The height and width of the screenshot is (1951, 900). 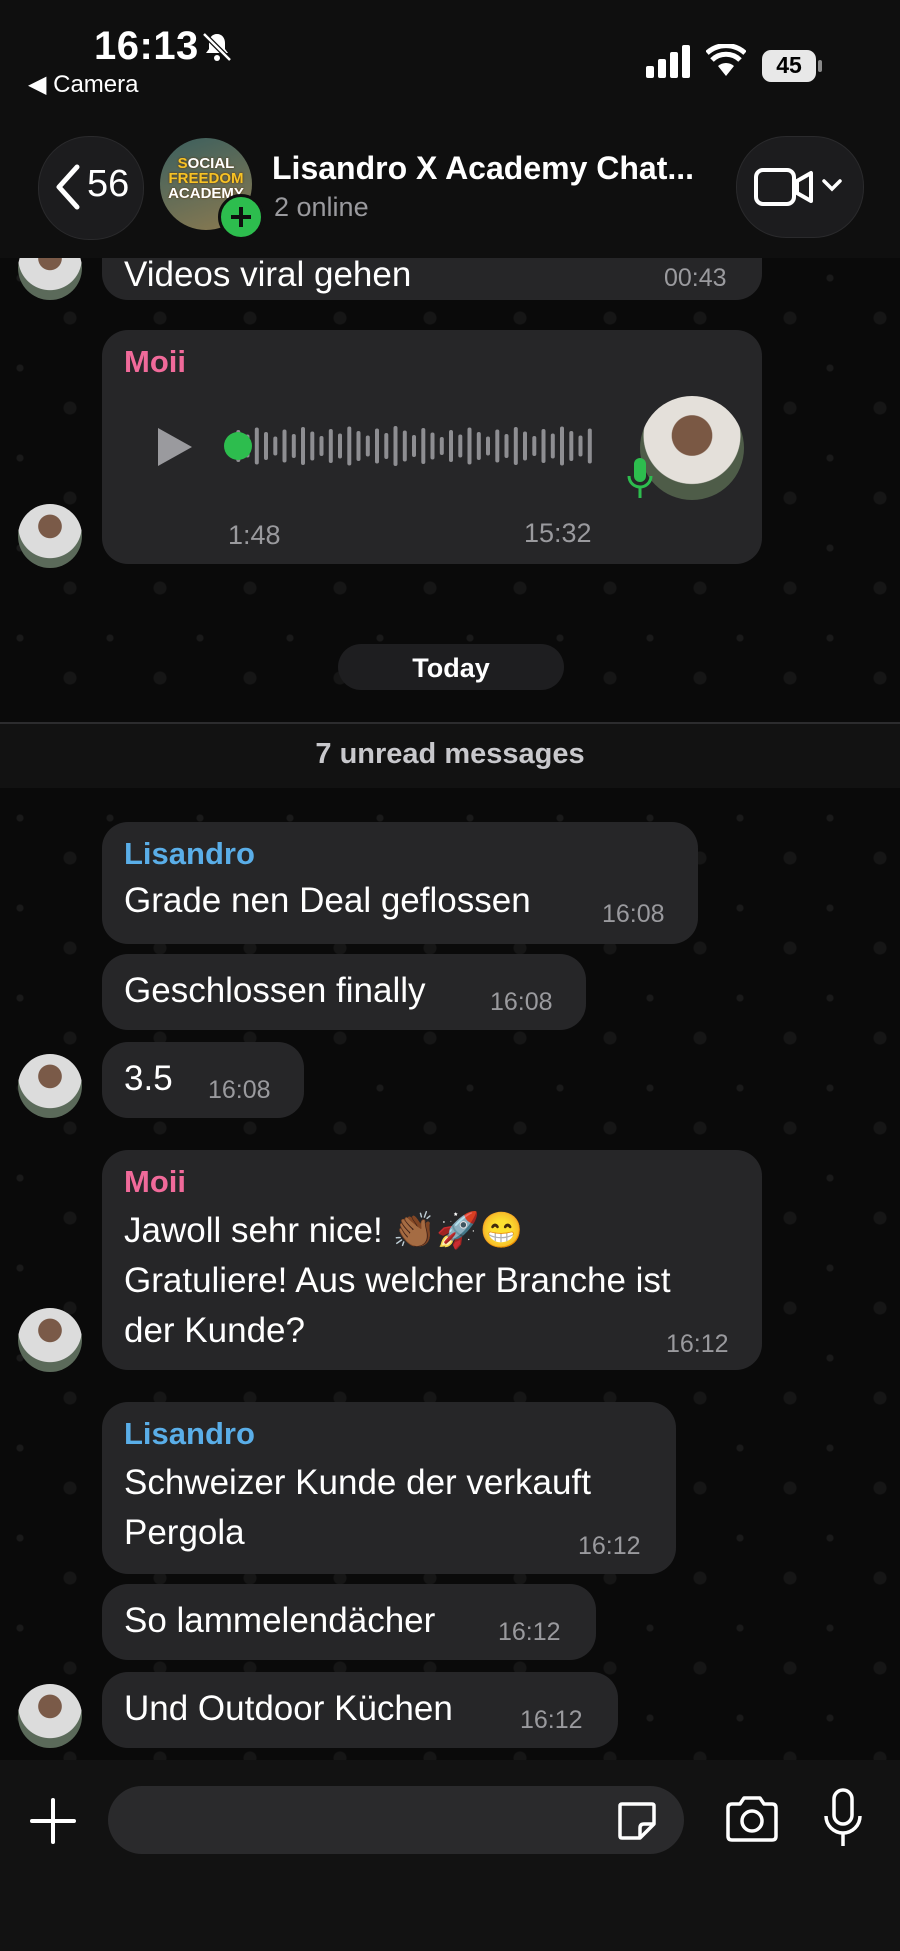 What do you see at coordinates (450, 60) in the screenshot?
I see `status-bar: 16:13 ◀ Camera 45` at bounding box center [450, 60].